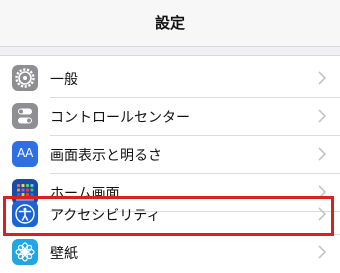  What do you see at coordinates (170, 214) in the screenshot?
I see `settings-item-accessibility: アクセシビリティ` at bounding box center [170, 214].